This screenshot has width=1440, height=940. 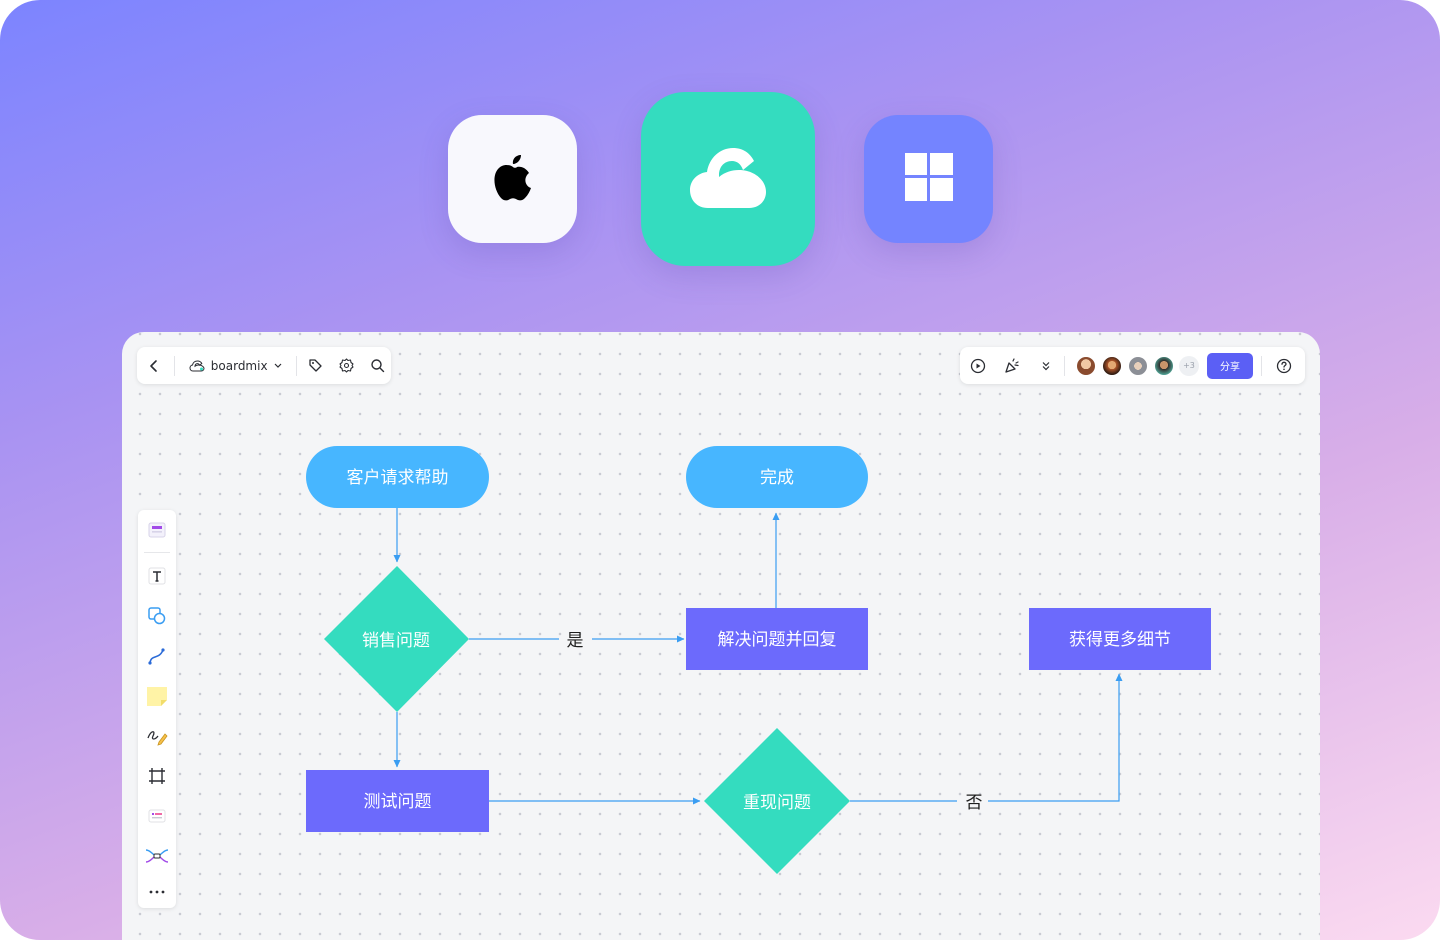 I want to click on node-details-label: 获得更多细节, so click(x=1120, y=640).